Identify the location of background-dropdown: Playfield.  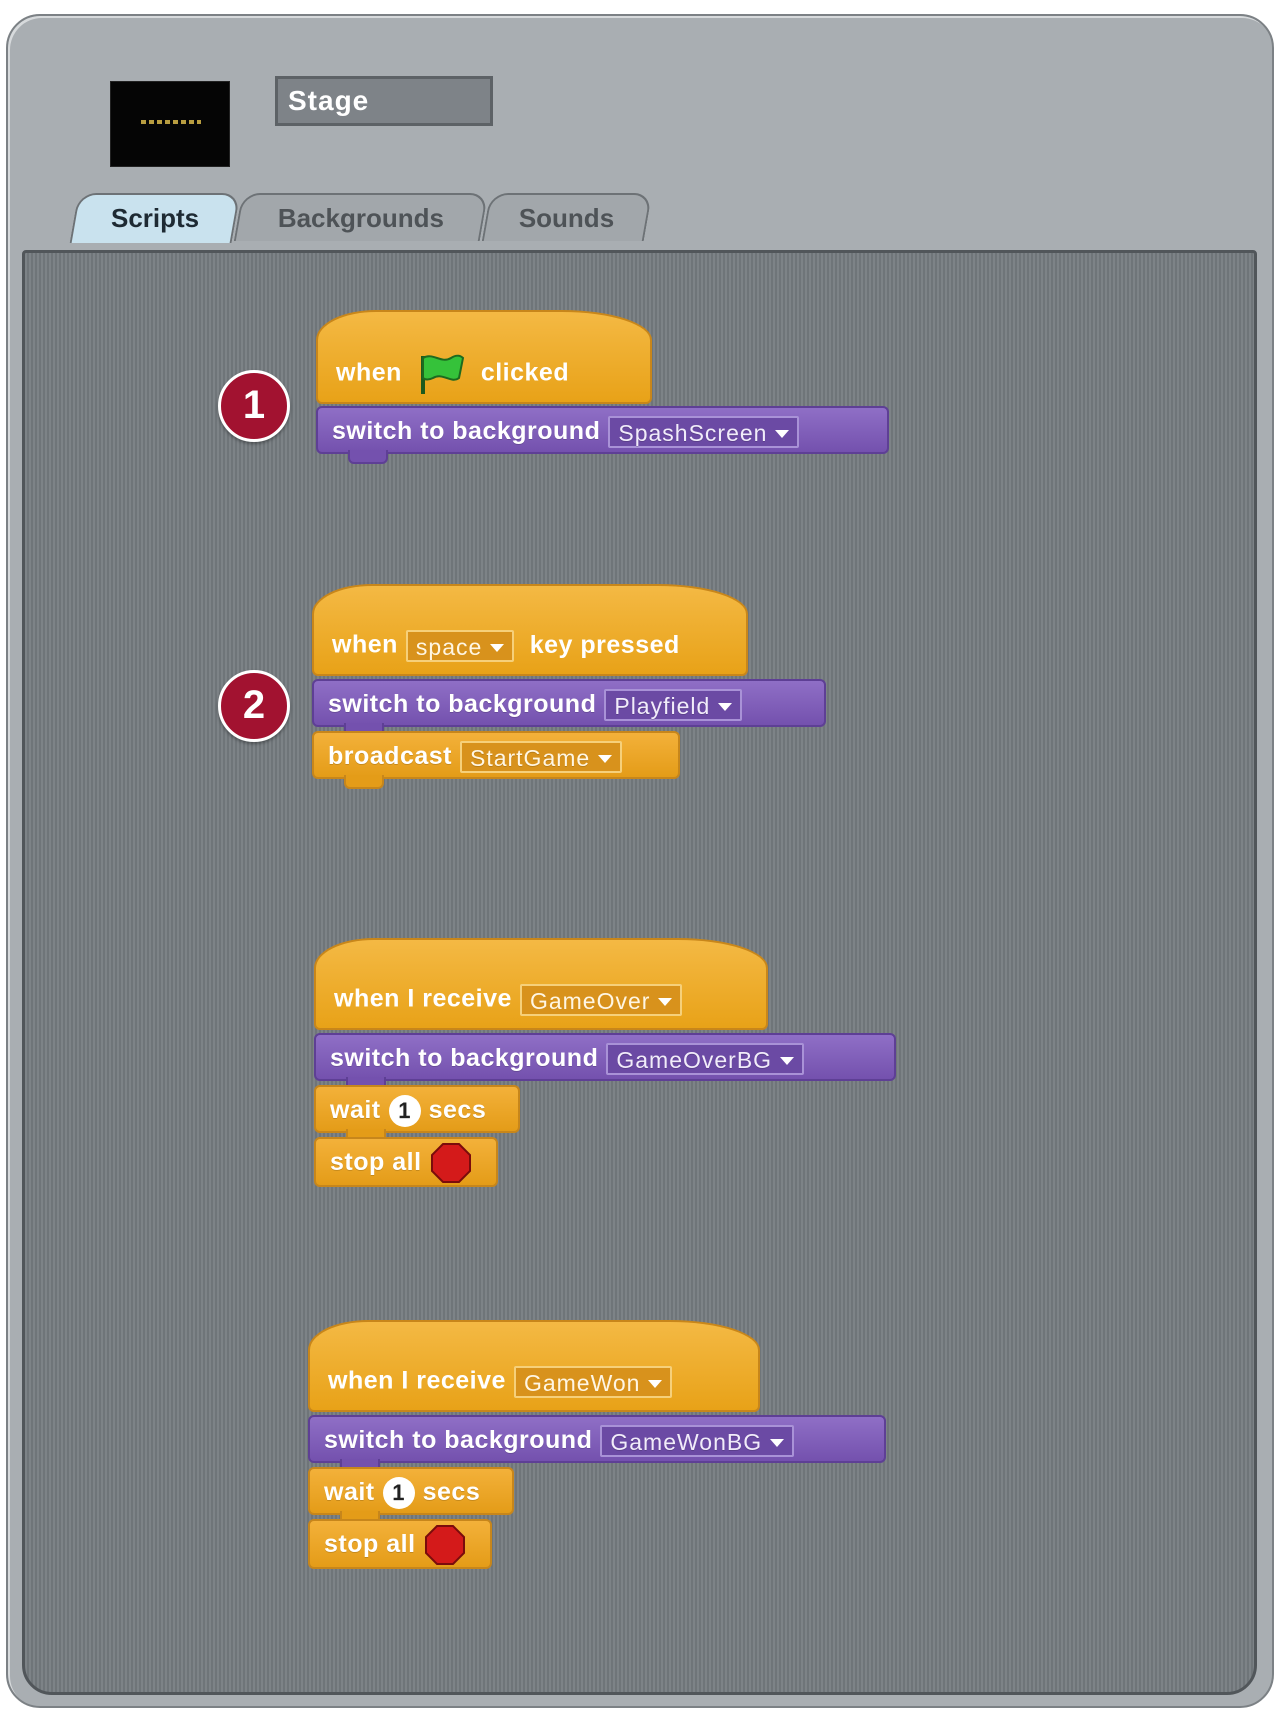
(673, 705).